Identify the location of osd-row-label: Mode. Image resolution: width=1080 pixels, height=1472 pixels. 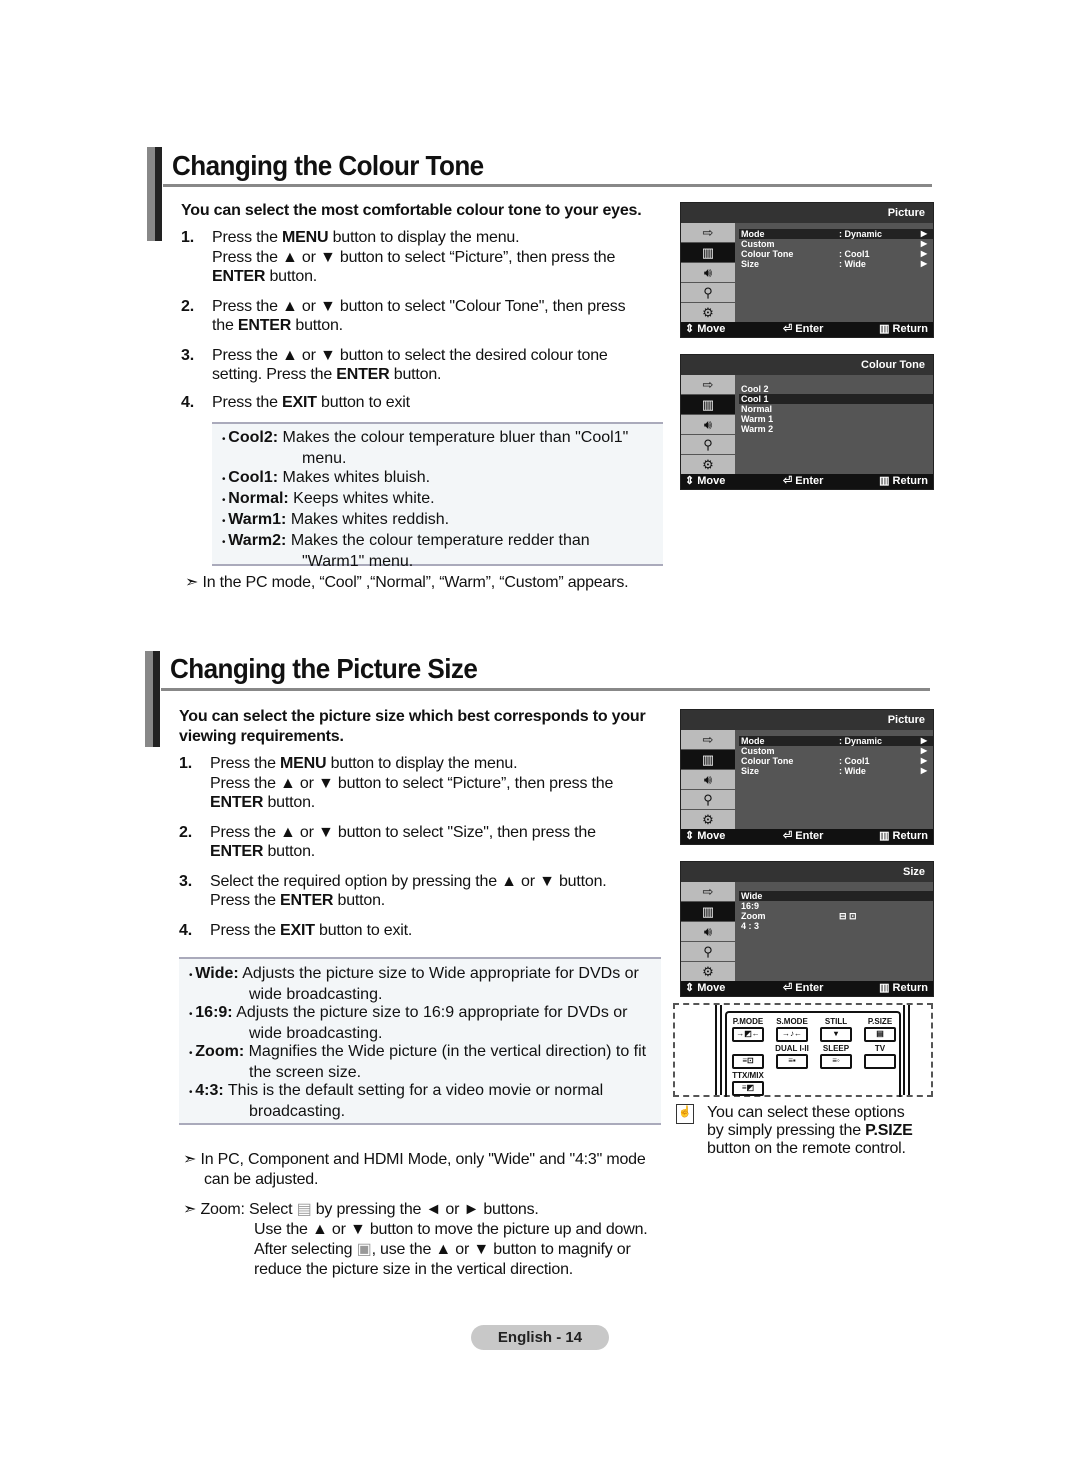
(753, 741).